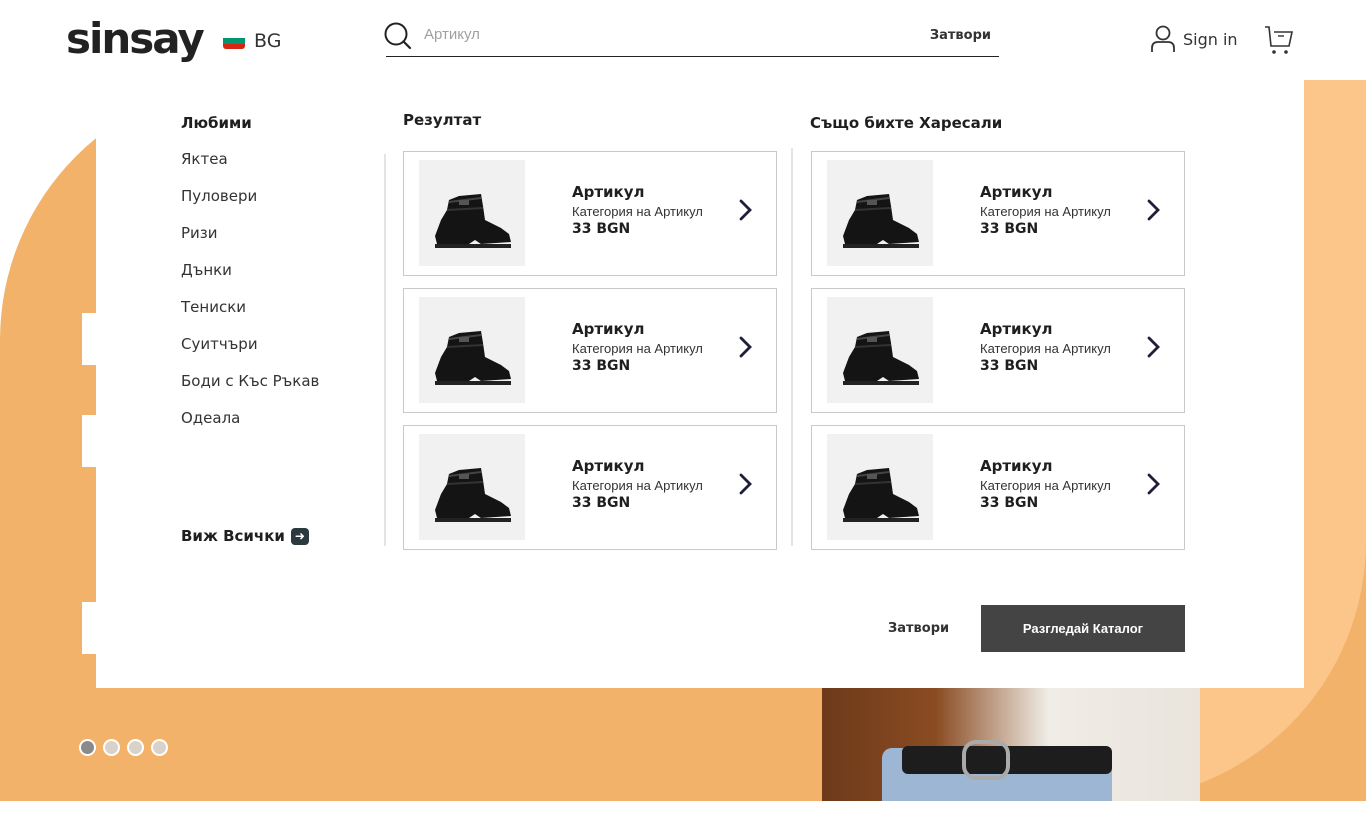 This screenshot has height=838, width=1366. Describe the element at coordinates (986, 760) in the screenshot. I see `buckle-shape` at that location.